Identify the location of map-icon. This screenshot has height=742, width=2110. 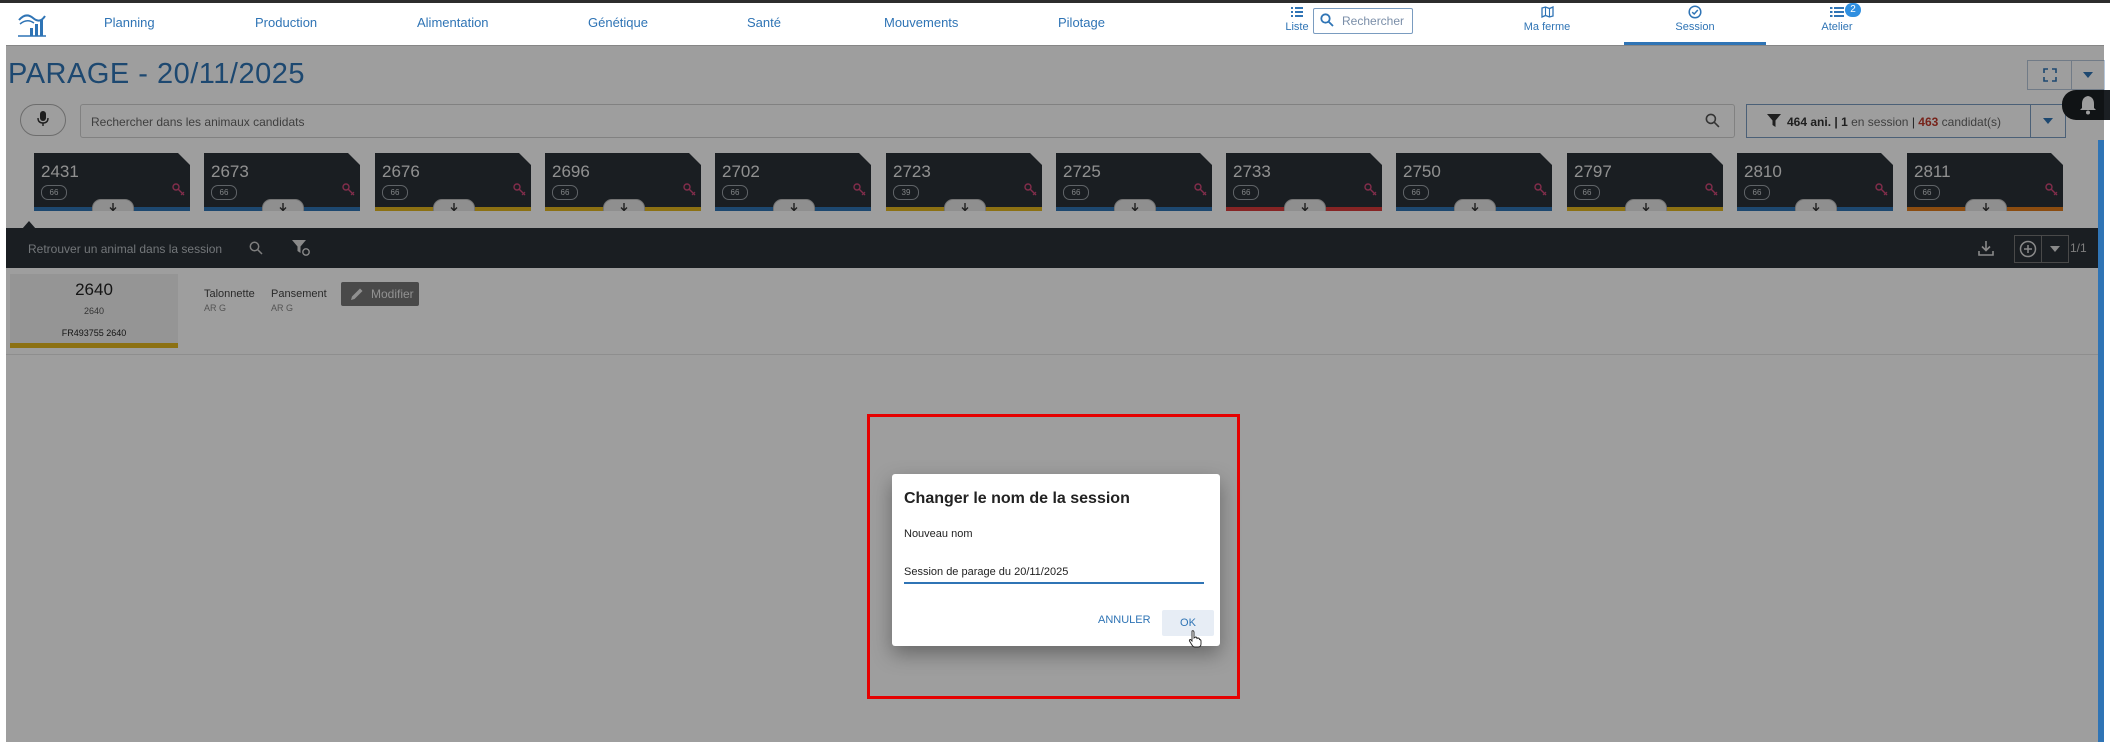
(1547, 13).